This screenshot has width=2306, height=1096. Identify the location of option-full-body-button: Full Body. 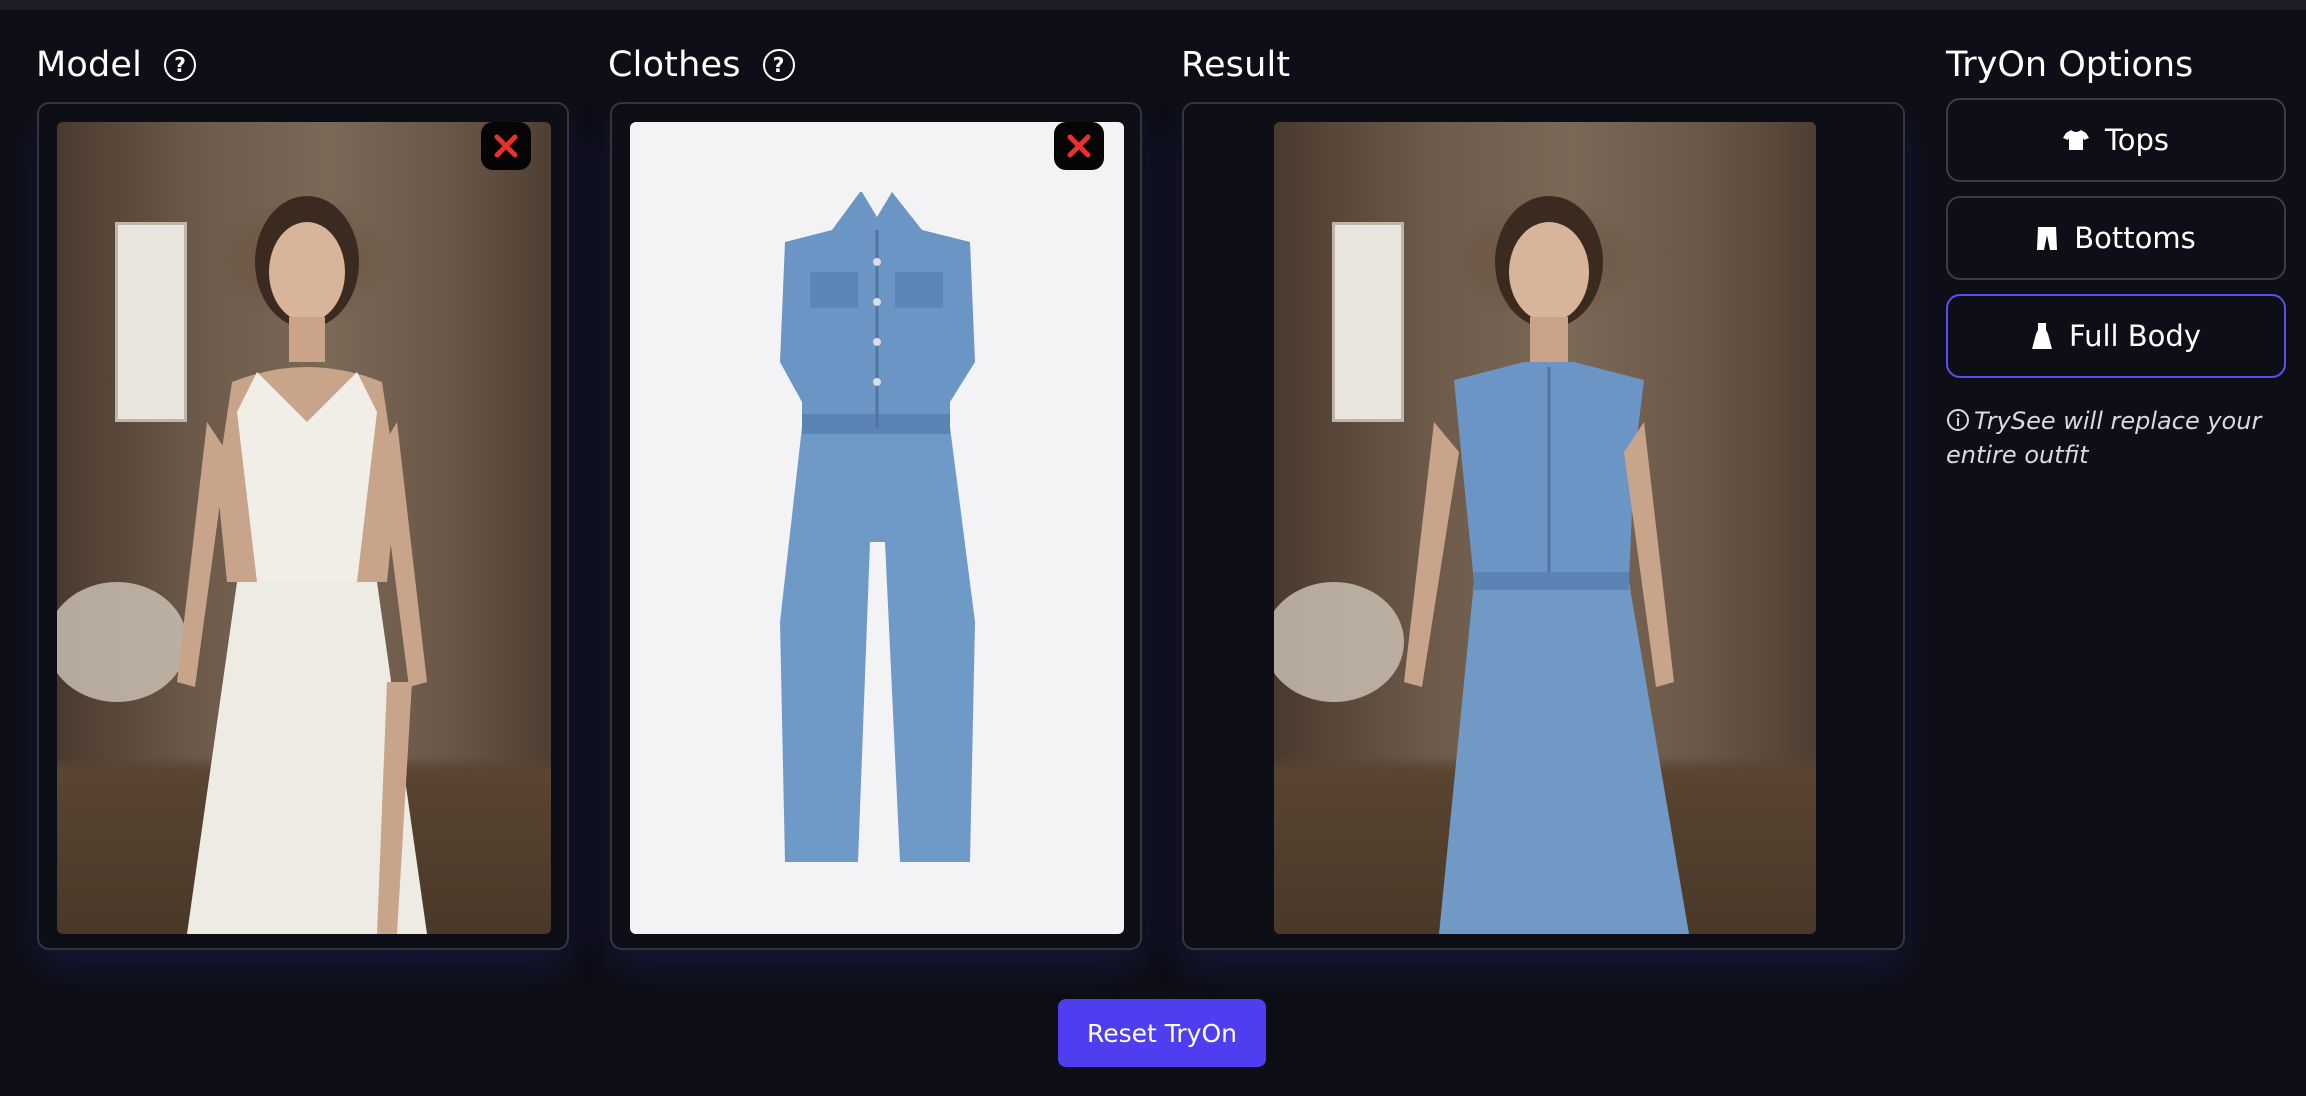
(2116, 336).